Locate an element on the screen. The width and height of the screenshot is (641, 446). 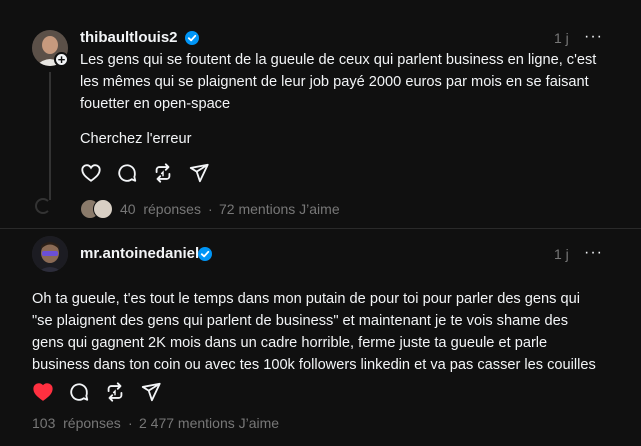
divider is located at coordinates (320, 228).